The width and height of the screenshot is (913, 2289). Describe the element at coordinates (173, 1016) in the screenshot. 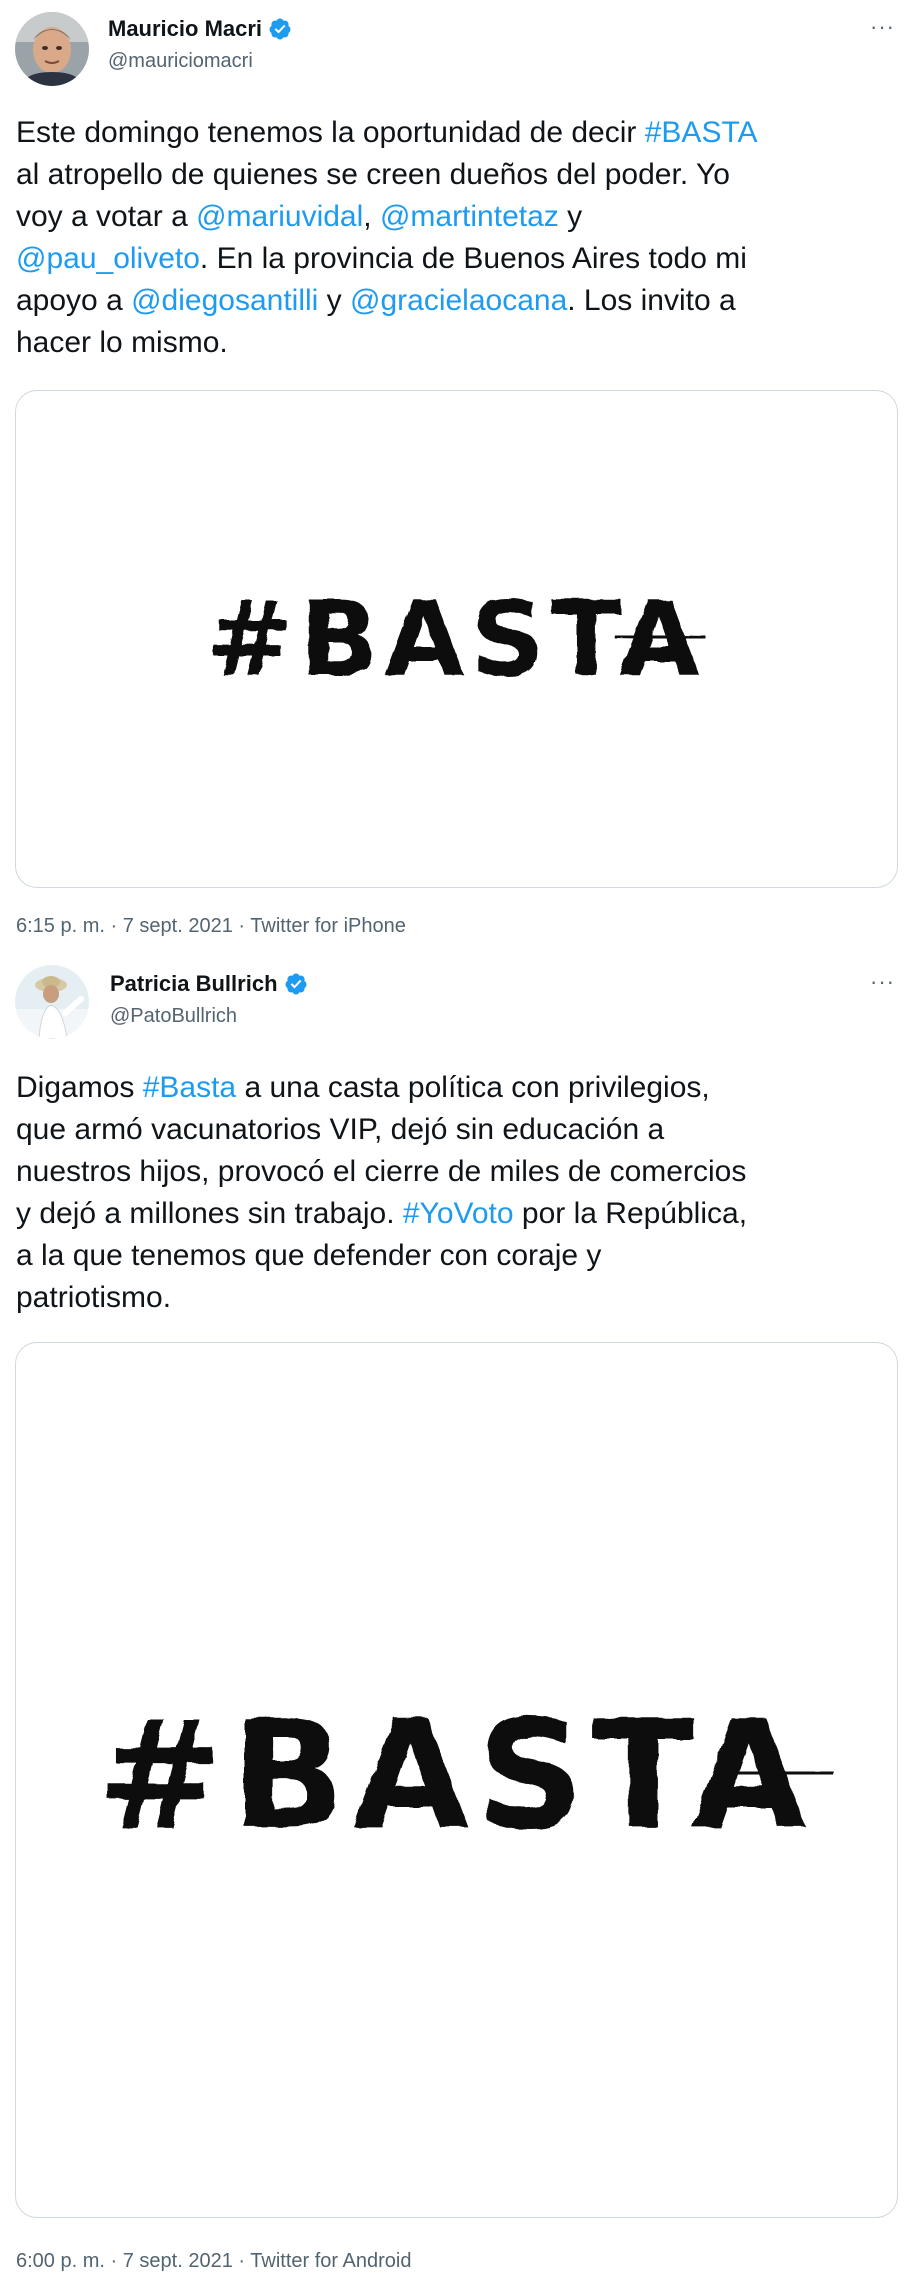

I see `handle: @PatoBullrich` at that location.